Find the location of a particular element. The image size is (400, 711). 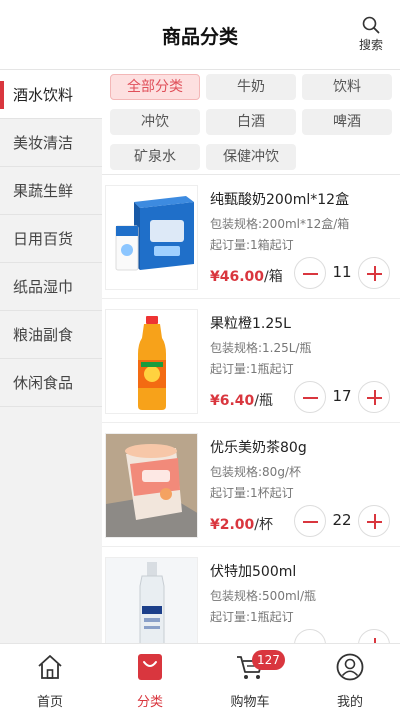

chip-mineral-water: 矿泉水 is located at coordinates (155, 157).